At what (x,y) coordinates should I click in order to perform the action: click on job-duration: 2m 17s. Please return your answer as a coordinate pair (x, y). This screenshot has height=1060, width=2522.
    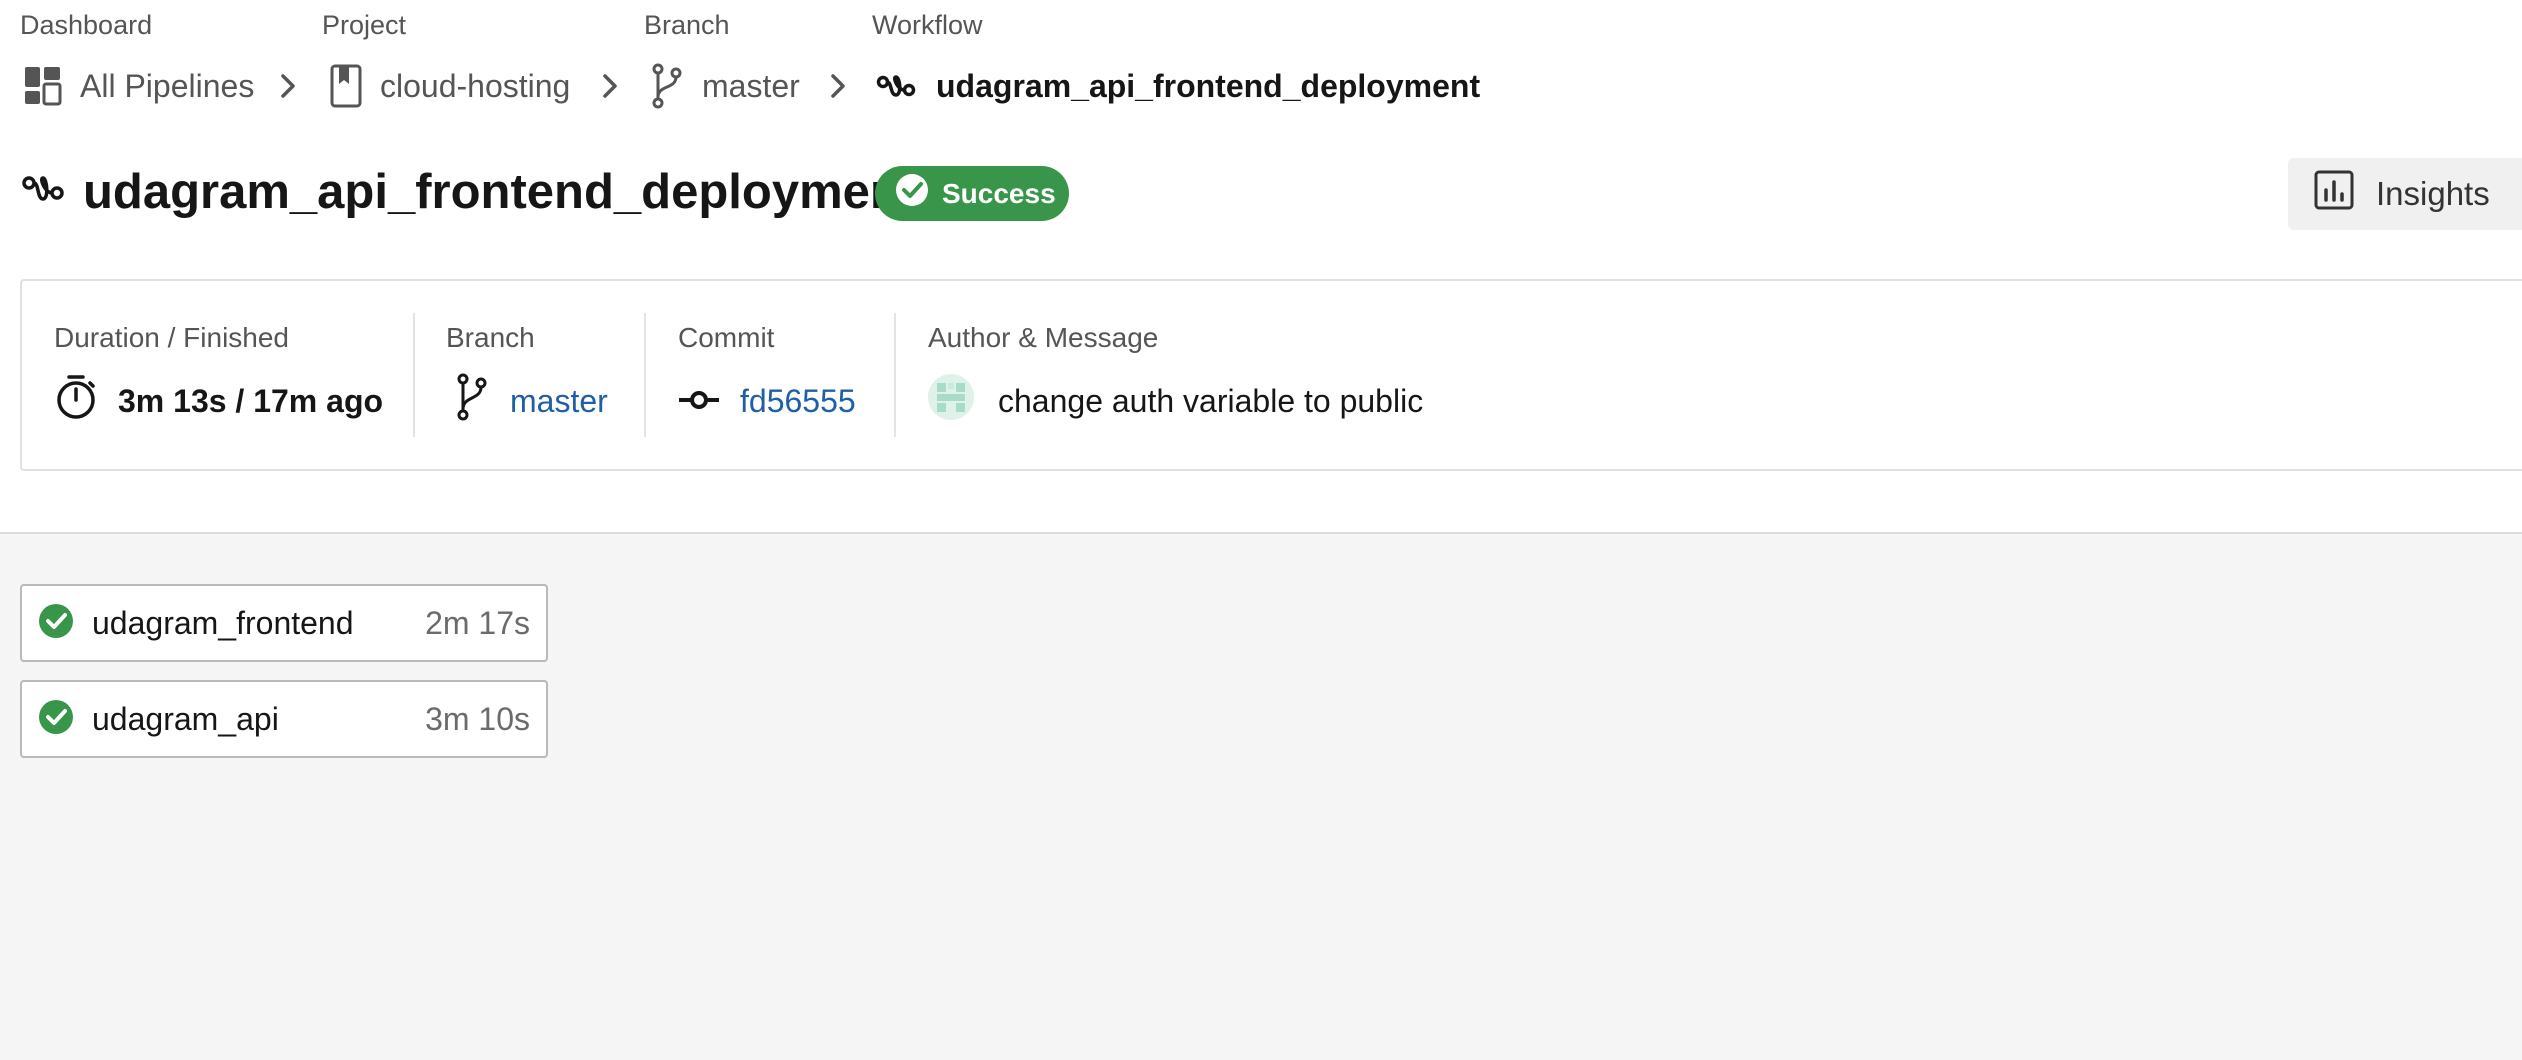
    Looking at the image, I should click on (477, 622).